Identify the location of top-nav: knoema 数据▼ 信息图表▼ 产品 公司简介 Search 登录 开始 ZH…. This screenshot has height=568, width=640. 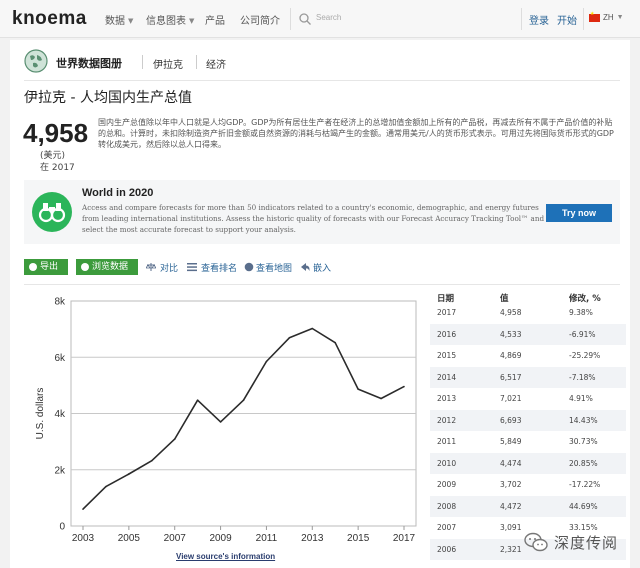
(320, 19).